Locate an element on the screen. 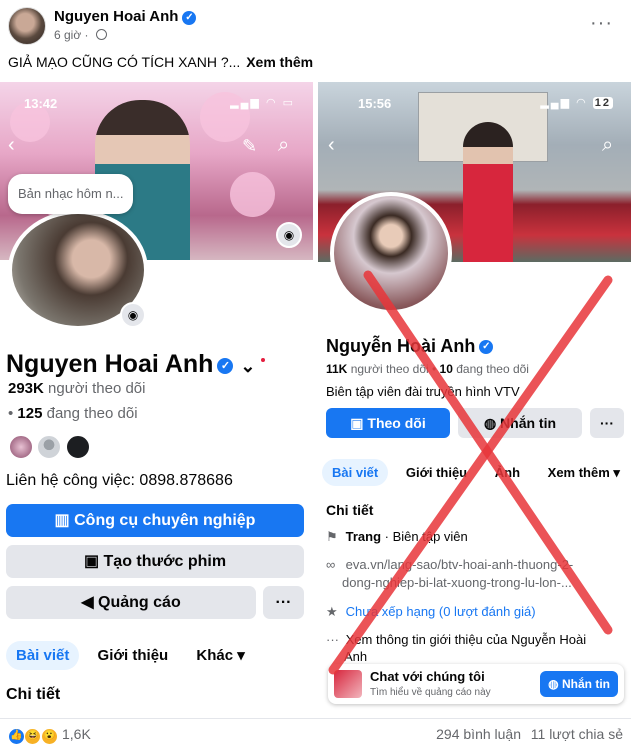 Image resolution: width=631 pixels, height=745 pixels. followers-stat: 11K người theo dõi • 10 đang theo dõi is located at coordinates (427, 369).